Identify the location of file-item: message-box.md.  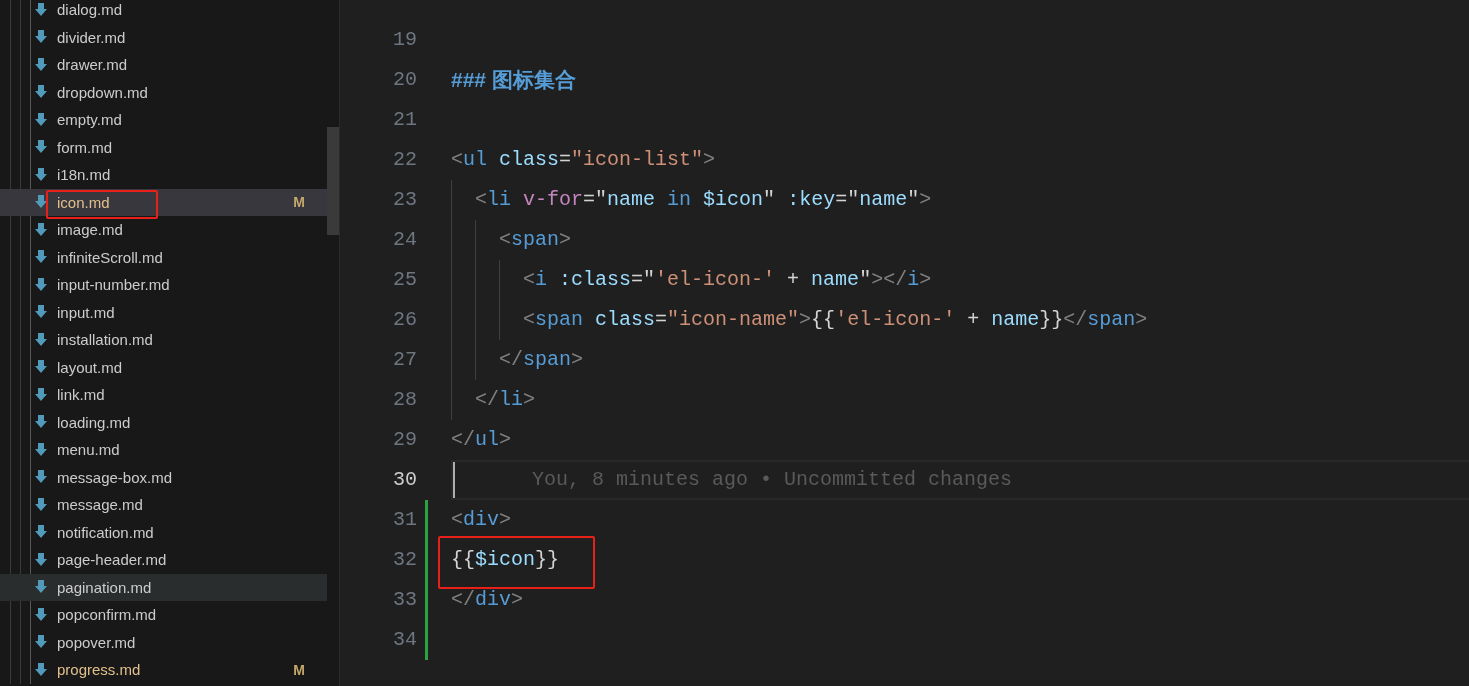
(163, 477).